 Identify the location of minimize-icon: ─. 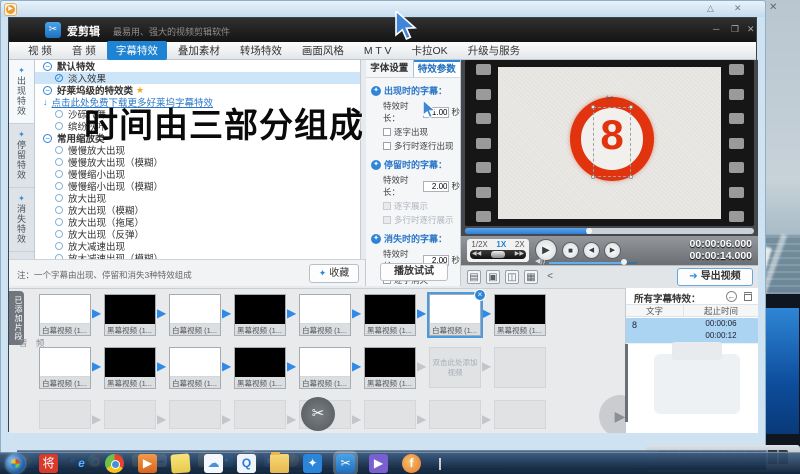
(716, 29).